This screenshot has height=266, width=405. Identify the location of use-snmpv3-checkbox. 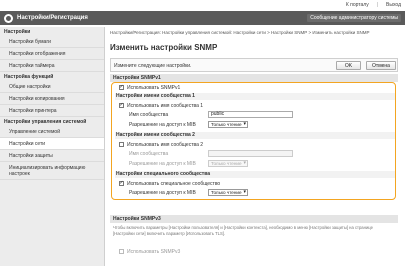
(121, 251).